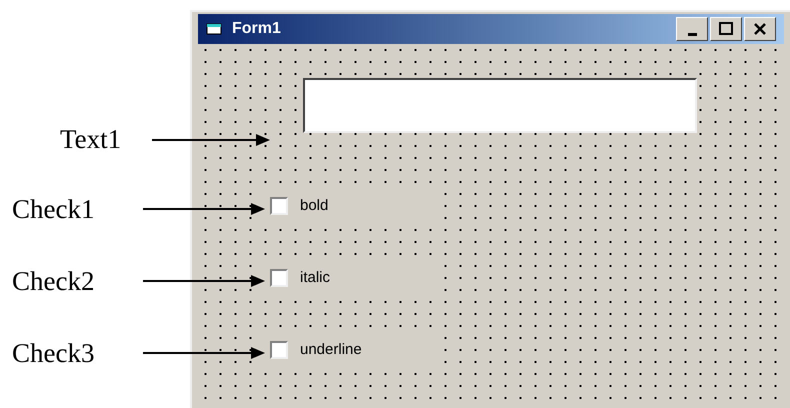 The image size is (790, 408). What do you see at coordinates (314, 206) in the screenshot?
I see `checkbox-label: bold` at bounding box center [314, 206].